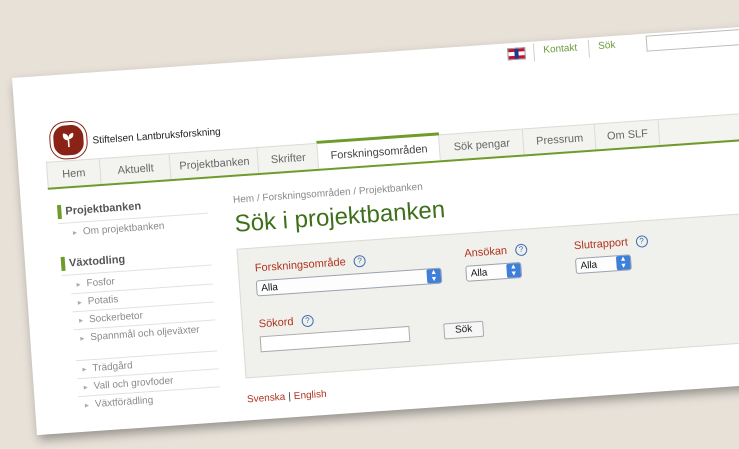 The image size is (739, 449). What do you see at coordinates (516, 54) in the screenshot?
I see `uk-flag-icon` at bounding box center [516, 54].